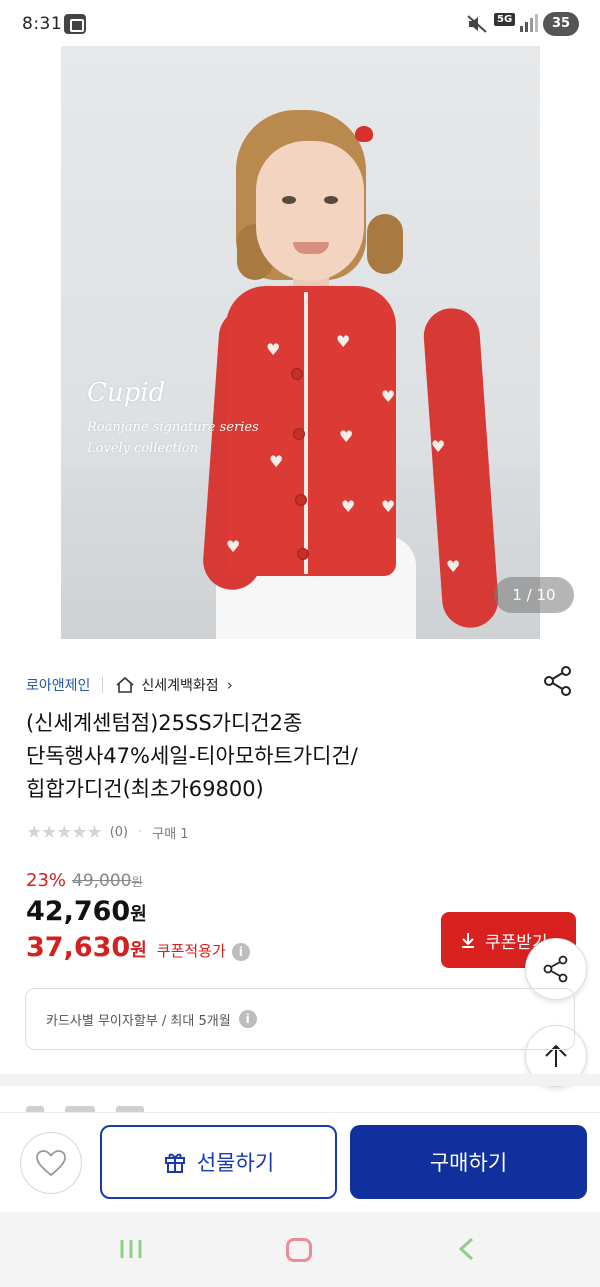 The width and height of the screenshot is (600, 1287). What do you see at coordinates (289, 200) in the screenshot?
I see `model-eye-left` at bounding box center [289, 200].